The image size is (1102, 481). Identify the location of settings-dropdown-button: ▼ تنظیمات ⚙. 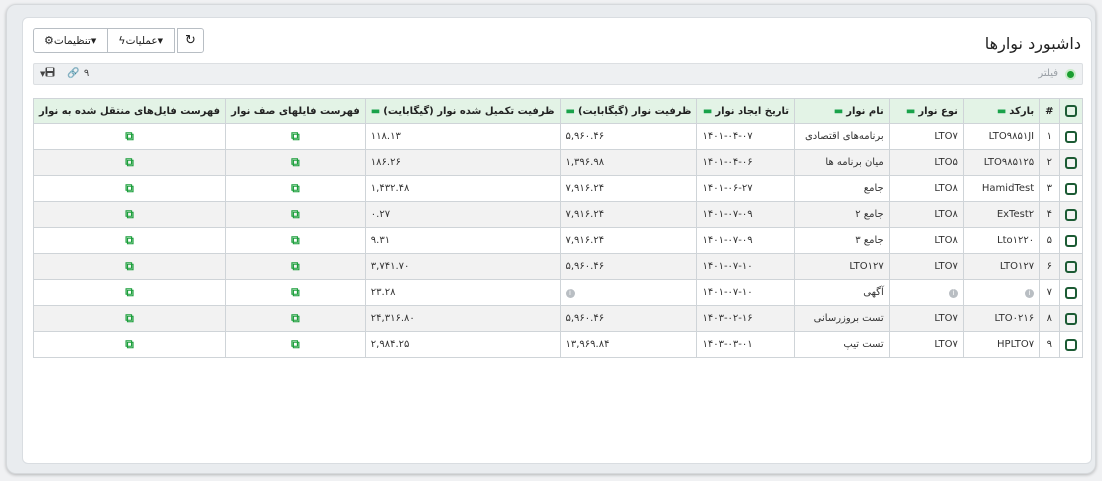
(71, 40).